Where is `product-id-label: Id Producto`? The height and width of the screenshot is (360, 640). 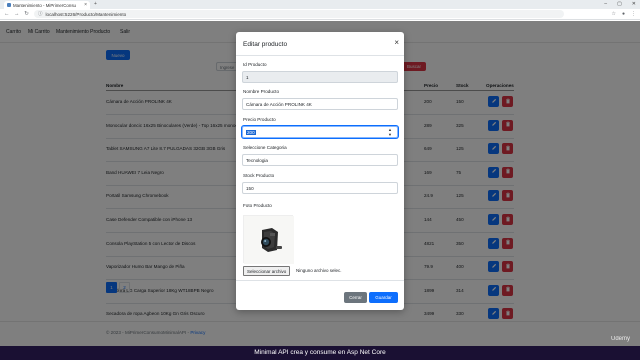 product-id-label: Id Producto is located at coordinates (255, 64).